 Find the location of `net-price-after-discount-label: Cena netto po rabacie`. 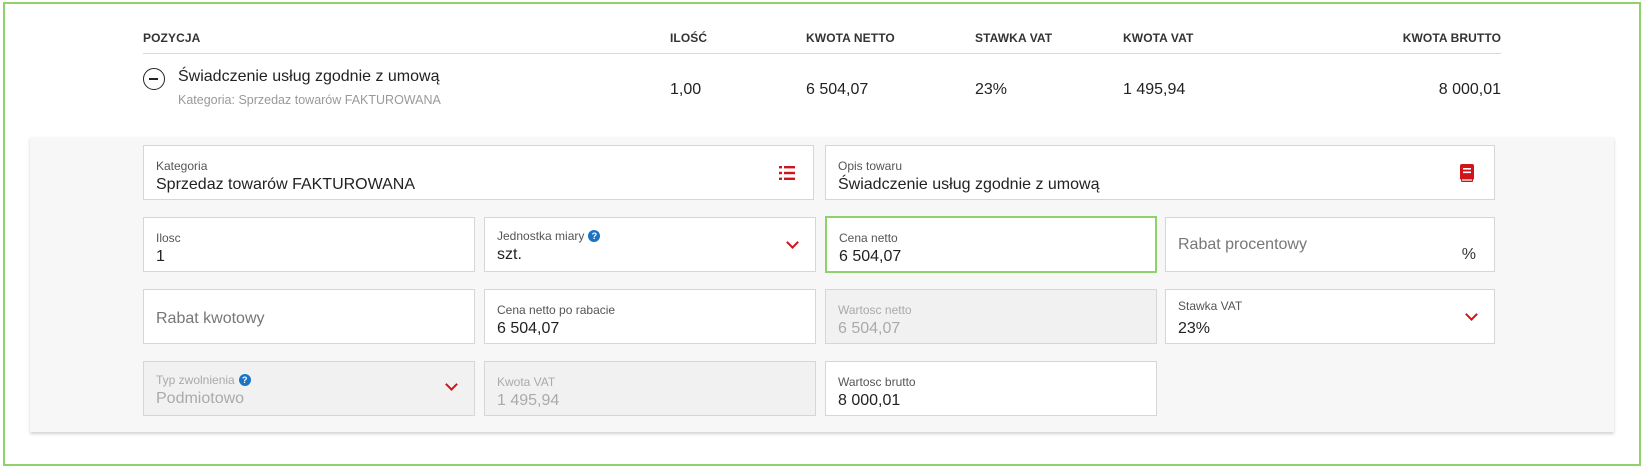

net-price-after-discount-label: Cena netto po rabacie is located at coordinates (556, 310).